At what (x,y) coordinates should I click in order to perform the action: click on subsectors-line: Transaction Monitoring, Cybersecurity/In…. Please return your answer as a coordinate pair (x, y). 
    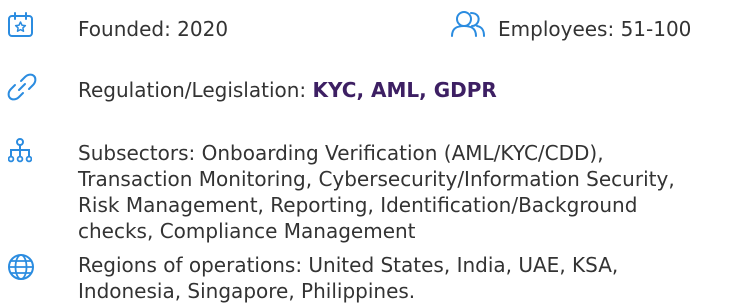
    Looking at the image, I should click on (376, 179).